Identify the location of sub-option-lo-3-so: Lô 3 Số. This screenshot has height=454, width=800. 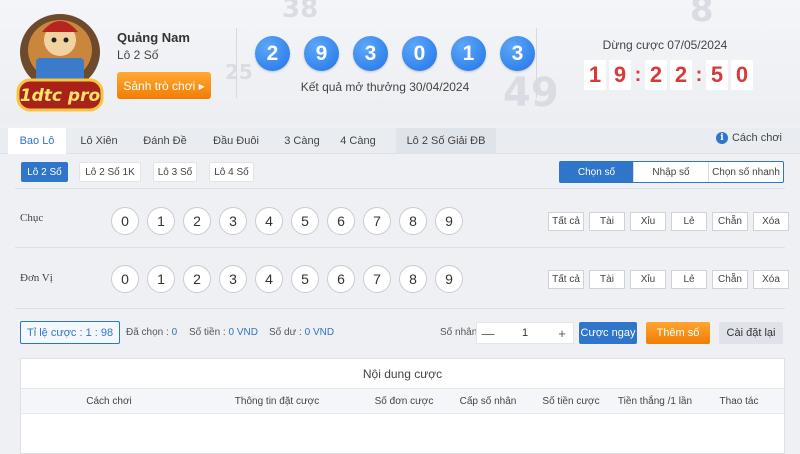
(175, 172).